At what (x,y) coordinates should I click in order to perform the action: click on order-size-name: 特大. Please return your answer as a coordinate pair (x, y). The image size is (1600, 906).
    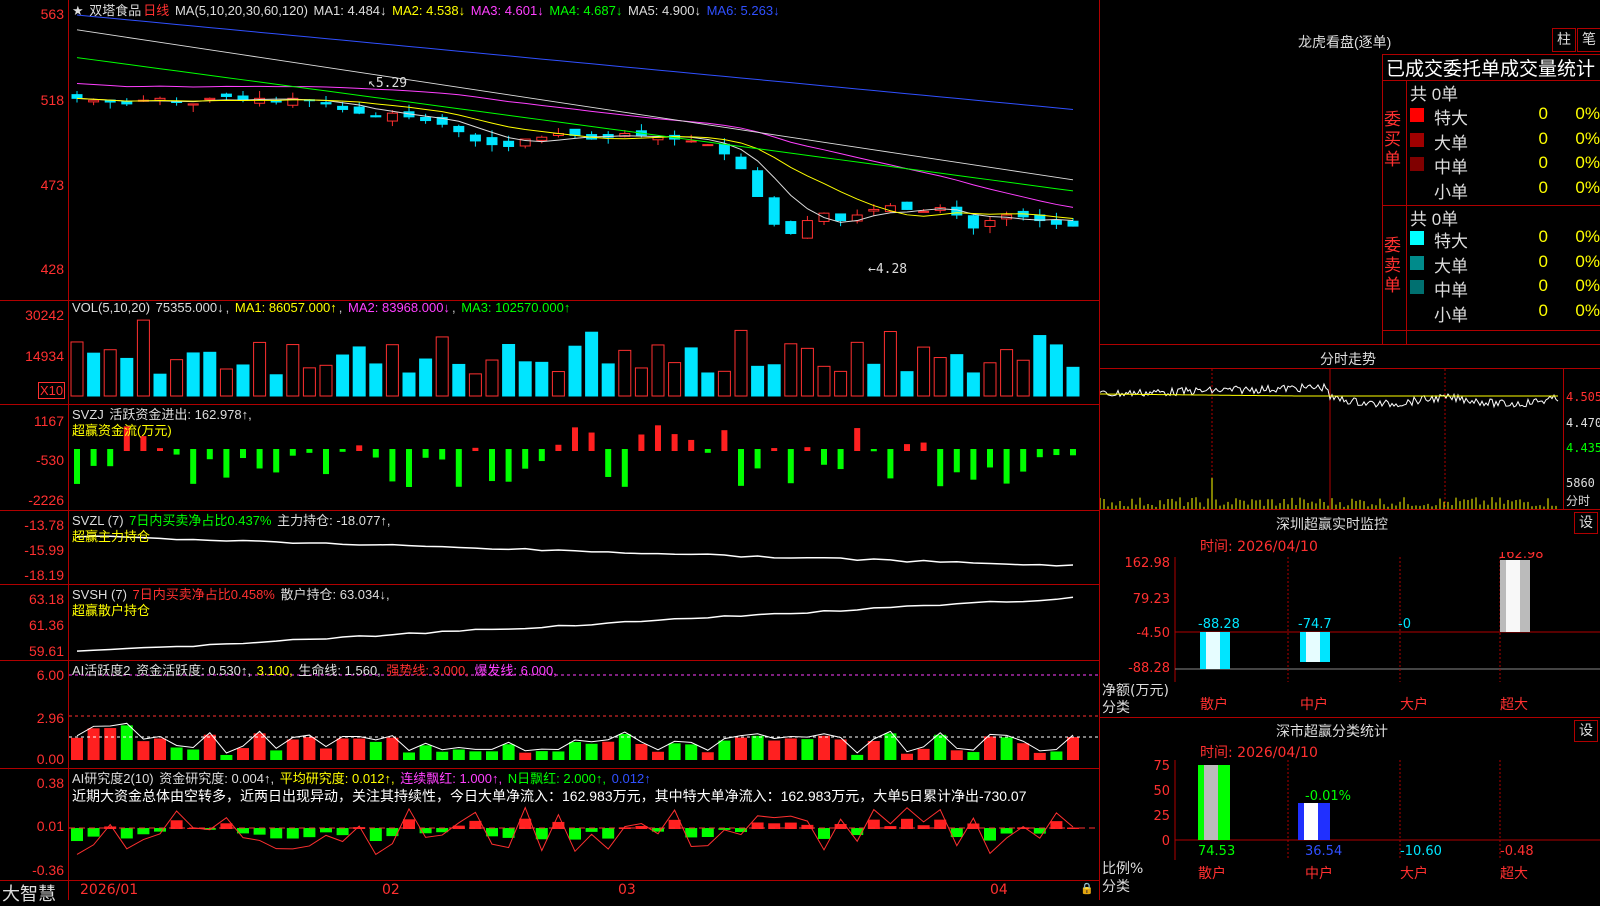
    Looking at the image, I should click on (1451, 118).